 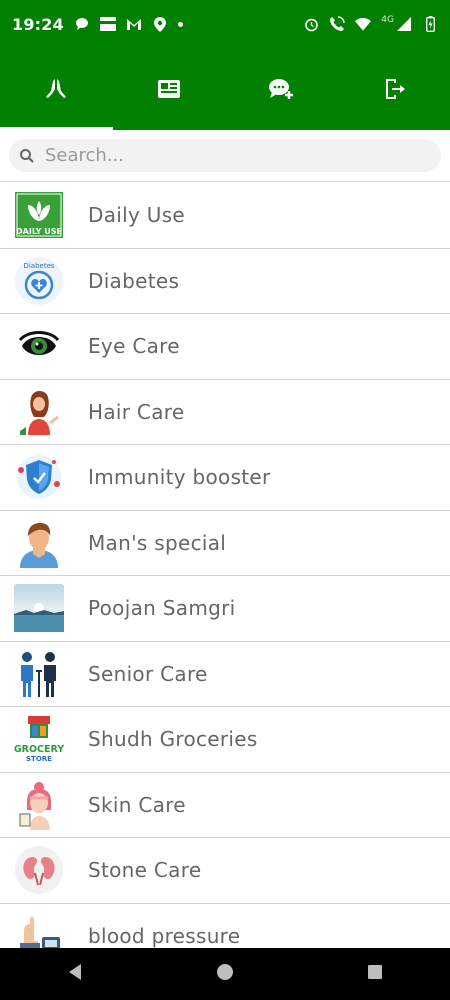 I want to click on battery-icon, so click(x=430, y=24).